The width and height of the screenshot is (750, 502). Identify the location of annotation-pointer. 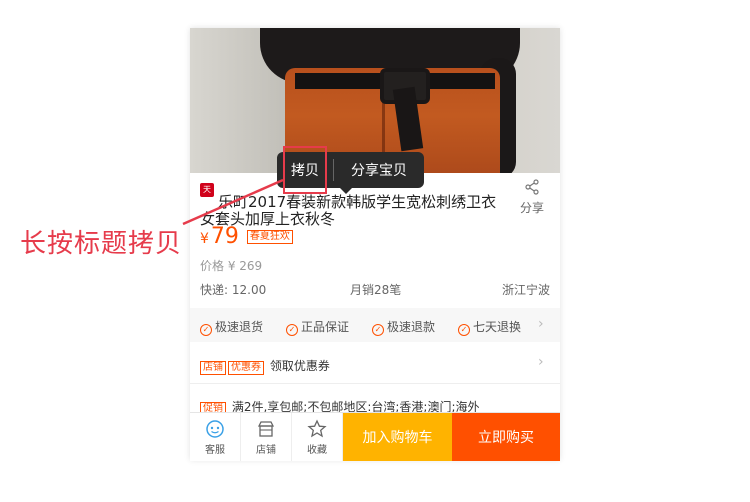
(233, 202).